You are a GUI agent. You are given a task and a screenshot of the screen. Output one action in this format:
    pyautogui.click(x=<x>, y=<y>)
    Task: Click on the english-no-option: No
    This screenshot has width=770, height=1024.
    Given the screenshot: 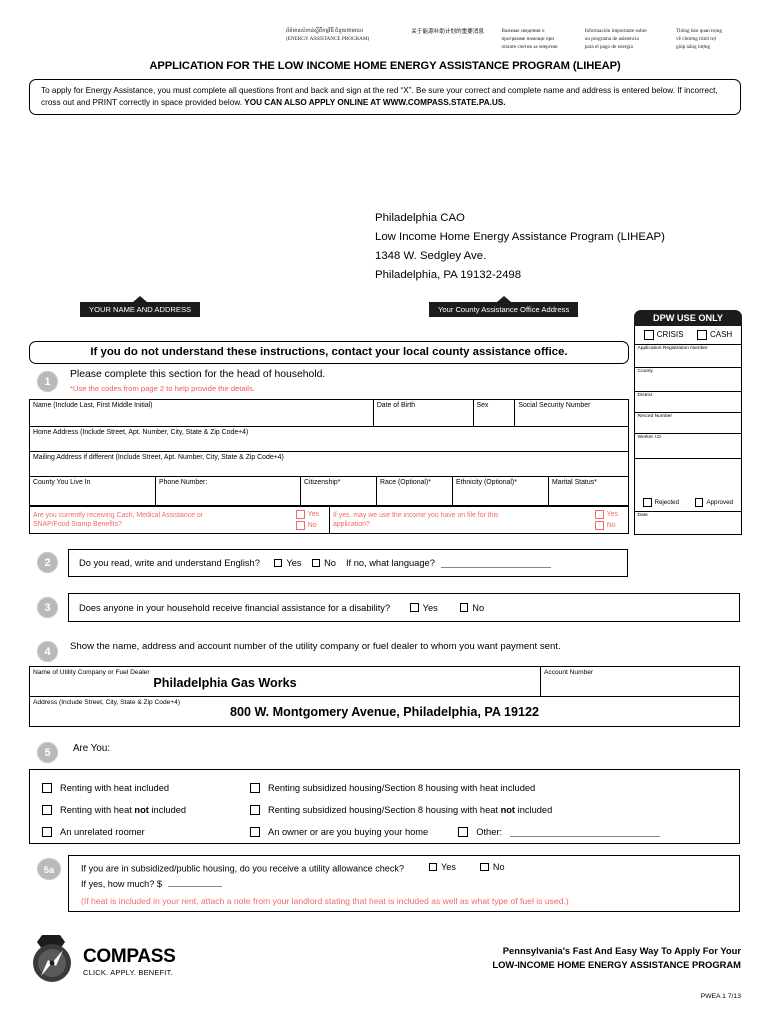 What is the action you would take?
    pyautogui.click(x=323, y=563)
    